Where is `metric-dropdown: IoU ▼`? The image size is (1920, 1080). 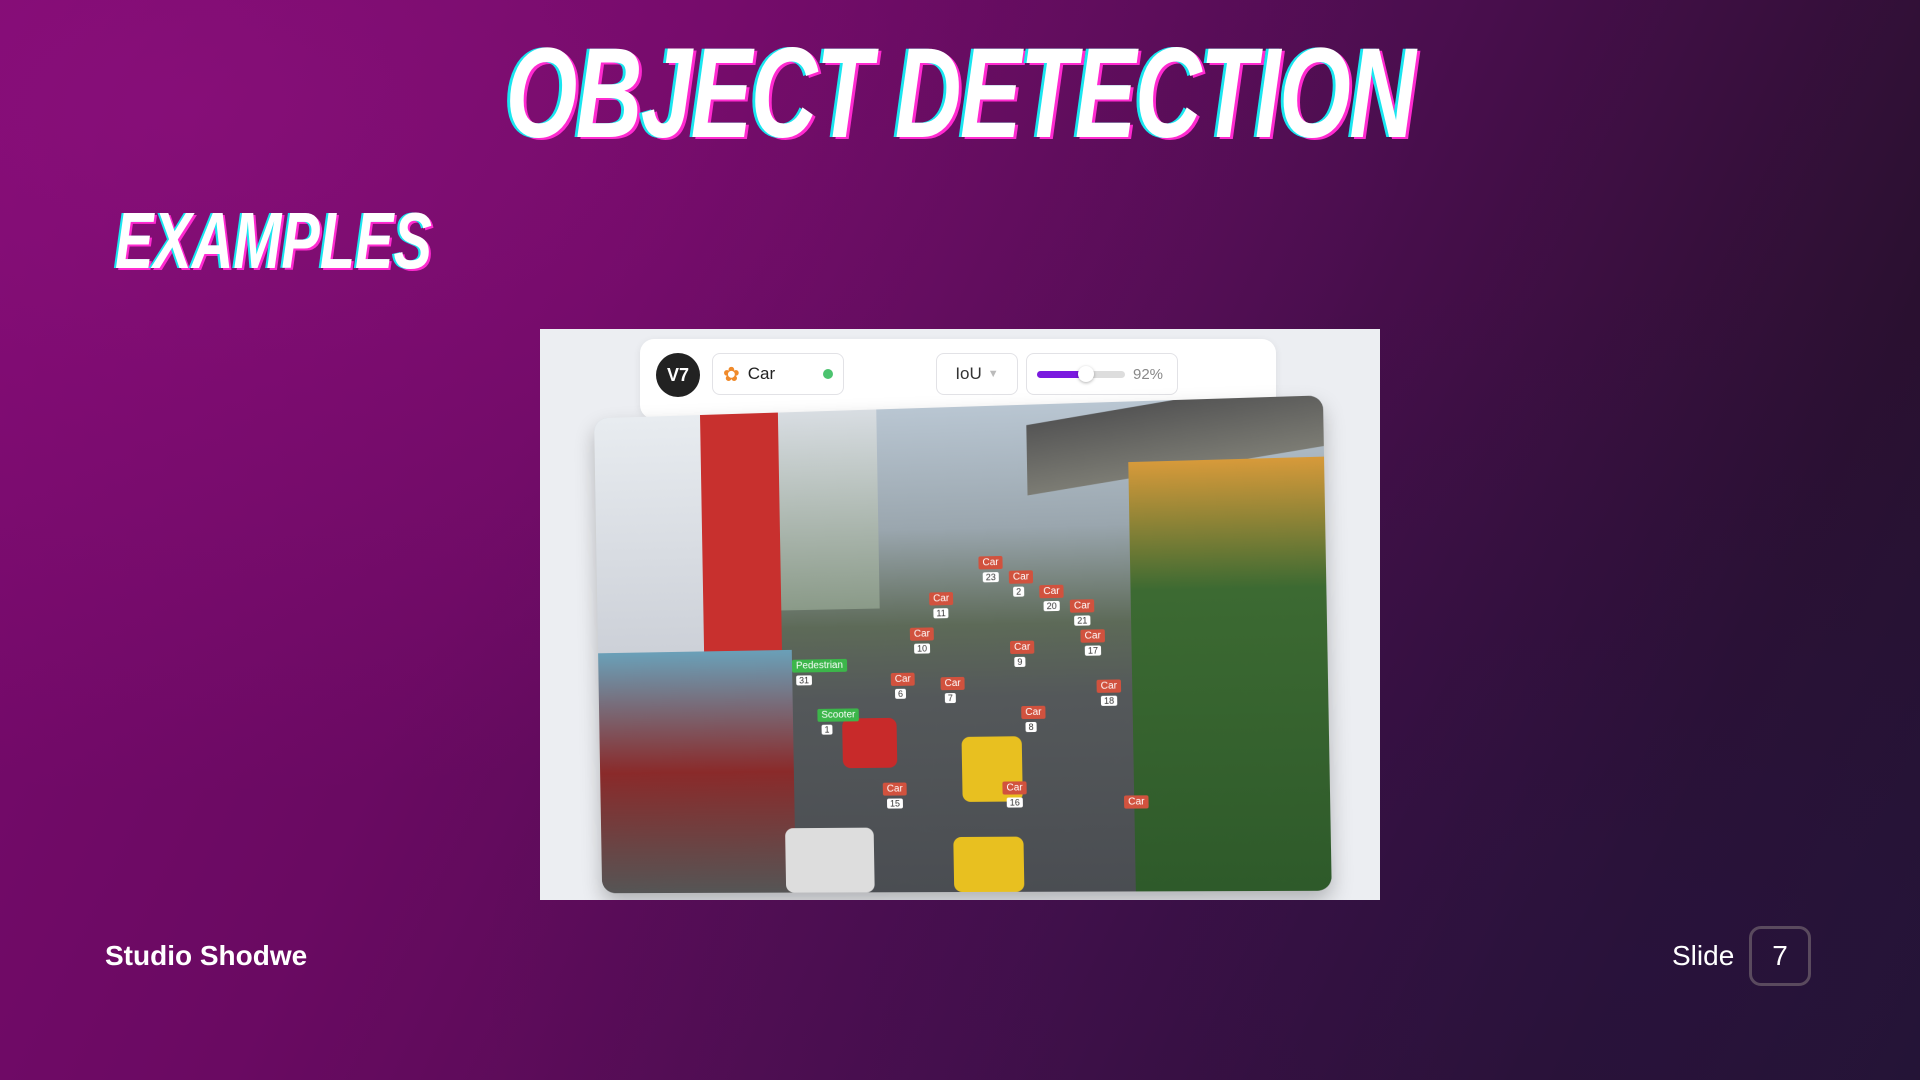 metric-dropdown: IoU ▼ is located at coordinates (977, 374).